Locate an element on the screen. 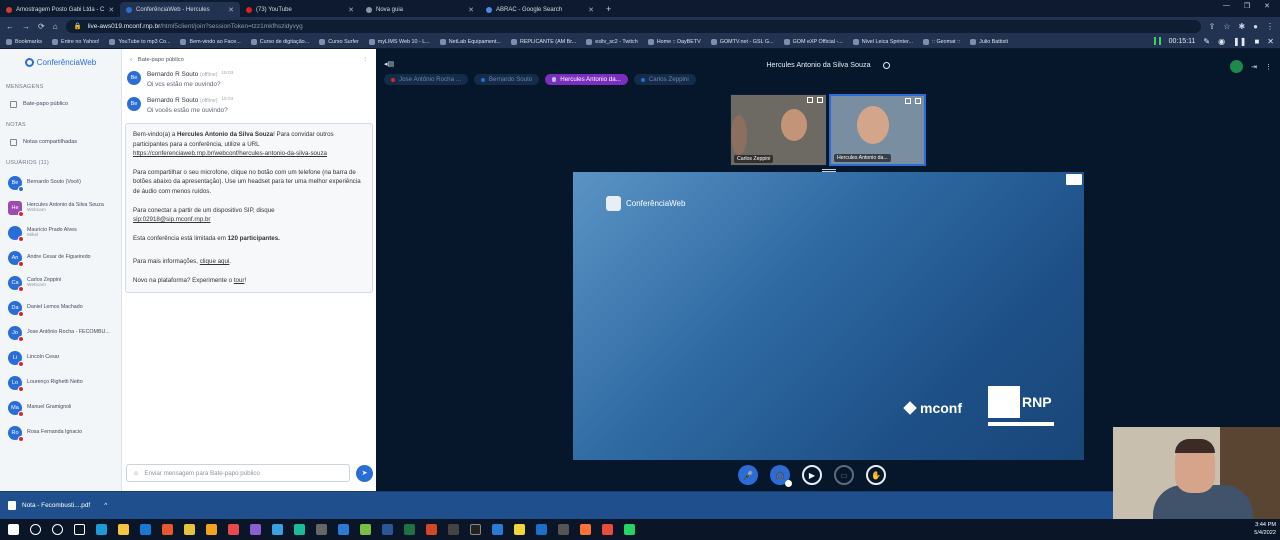 The height and width of the screenshot is (540, 1280). leave-icon: ⇥ is located at coordinates (1254, 67).